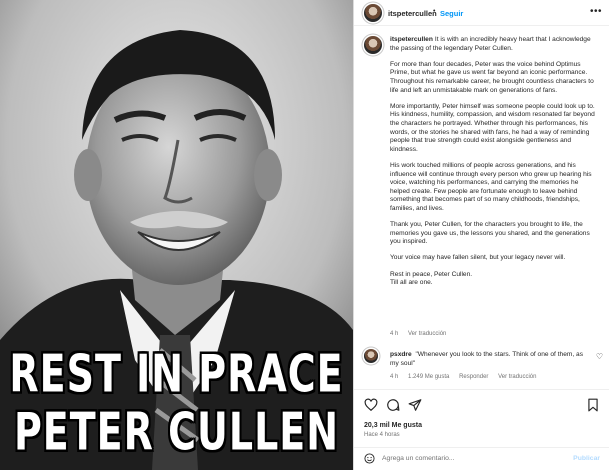  I want to click on action-bar, so click(481, 404).